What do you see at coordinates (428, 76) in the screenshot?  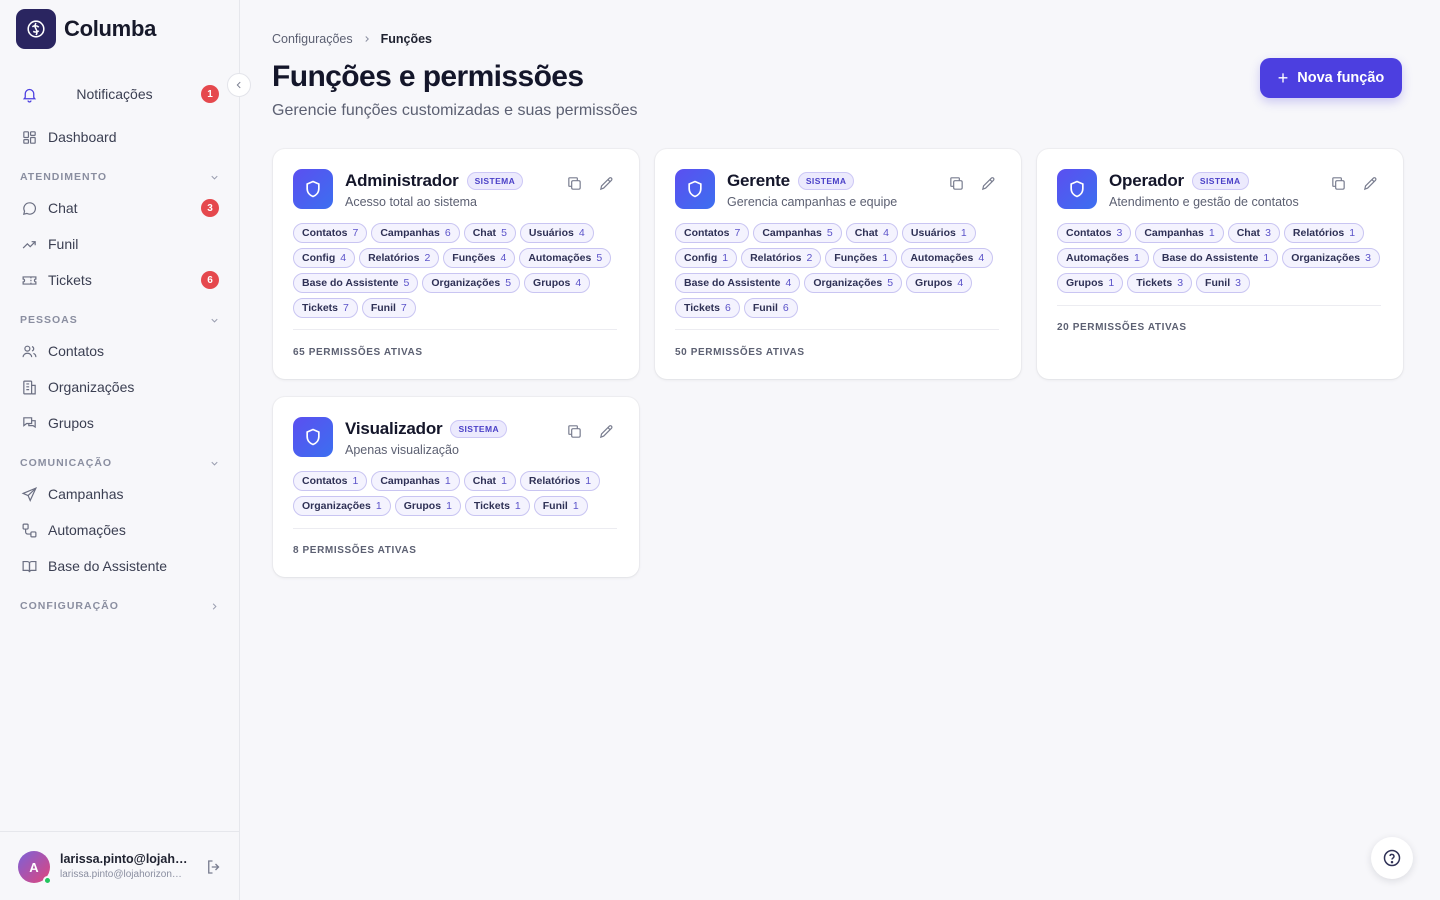 I see `page-title: Funções e permissões` at bounding box center [428, 76].